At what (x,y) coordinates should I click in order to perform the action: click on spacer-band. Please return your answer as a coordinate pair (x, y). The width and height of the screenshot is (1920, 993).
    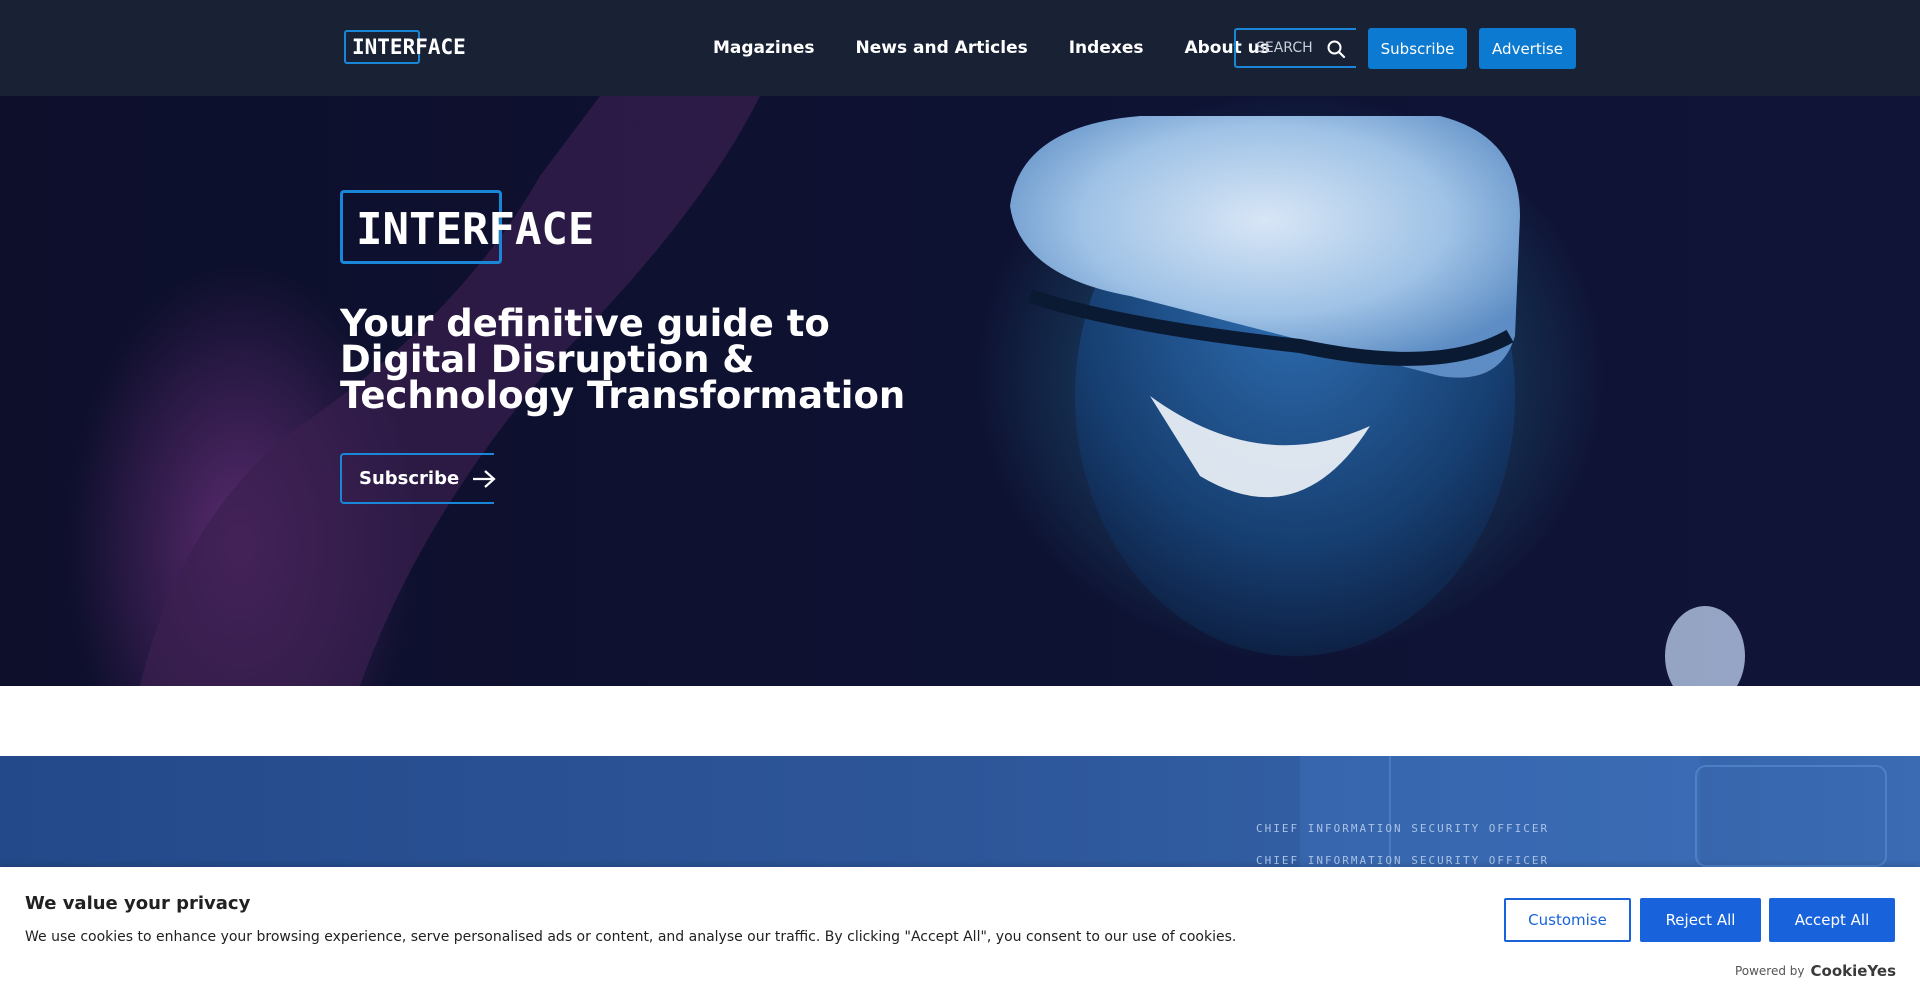
    Looking at the image, I should click on (960, 721).